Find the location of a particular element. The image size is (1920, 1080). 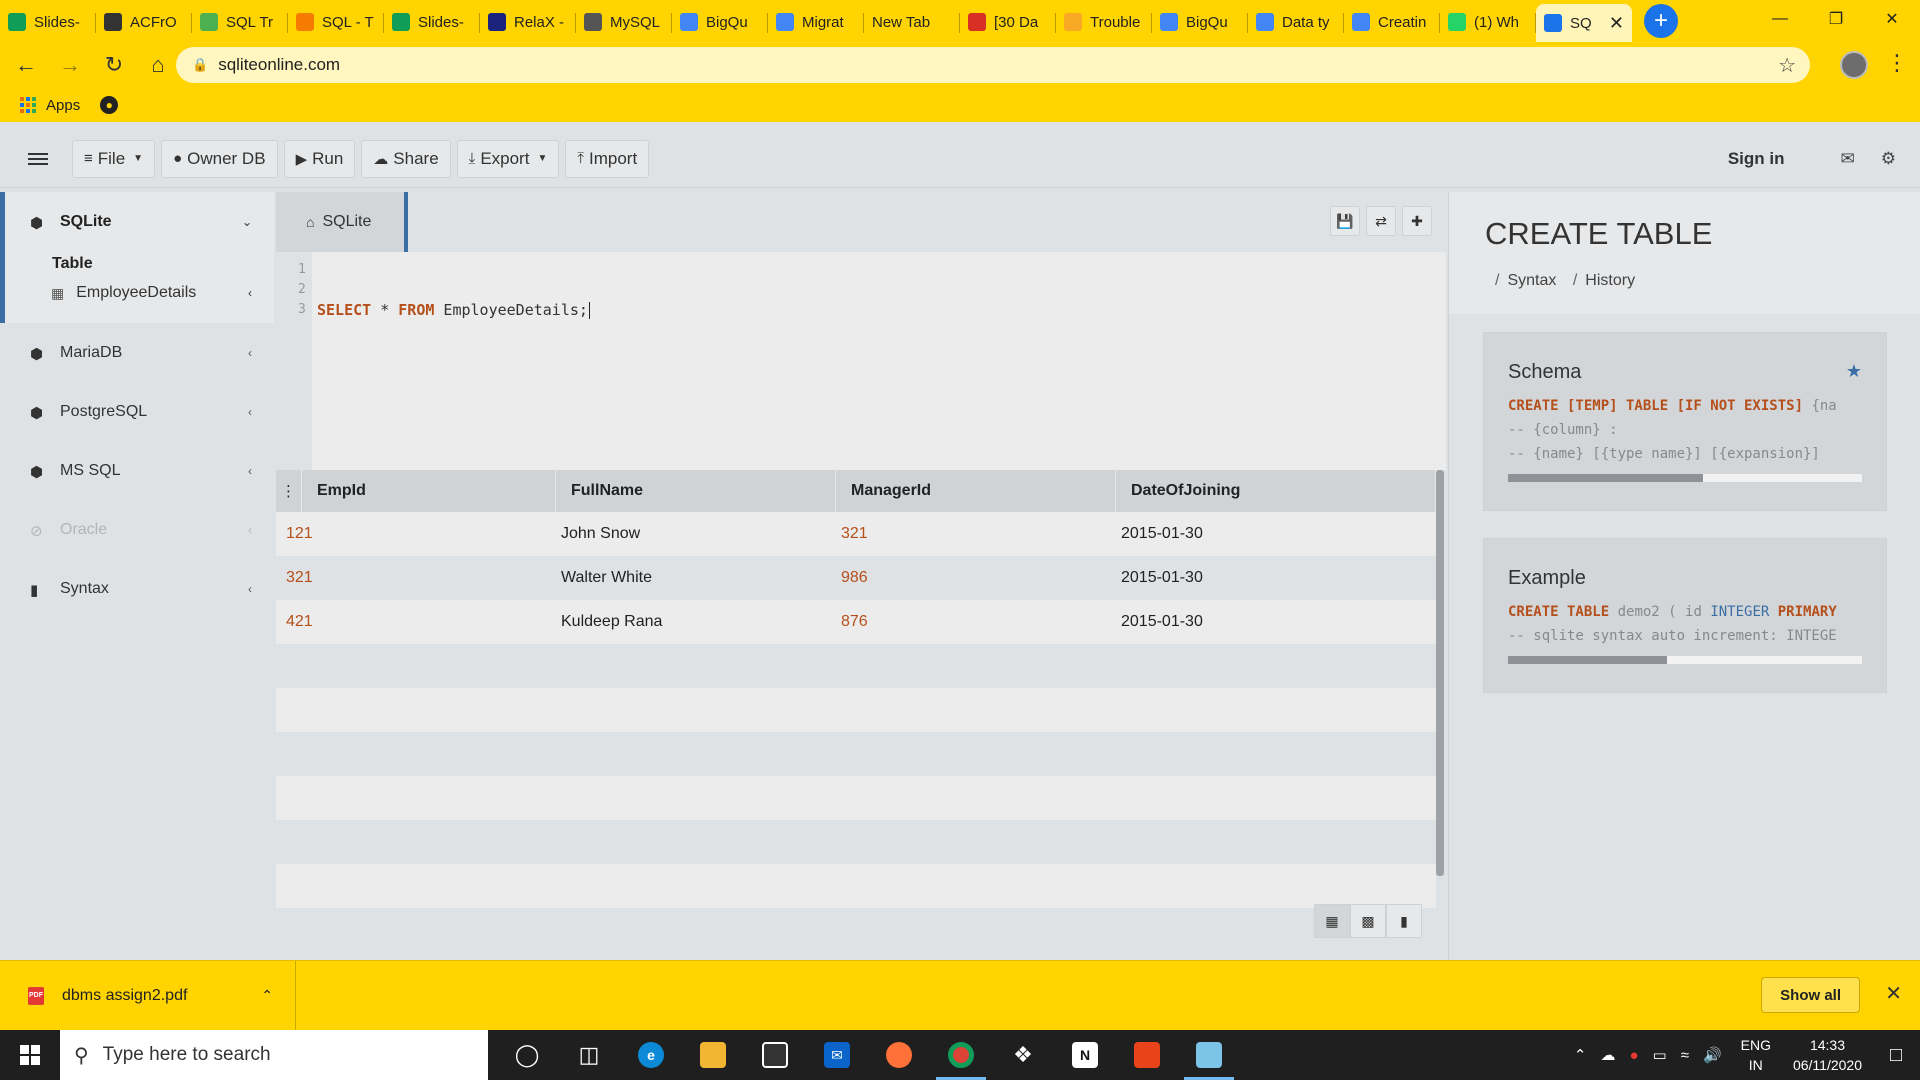

browser-tab: [30 Da is located at coordinates (1008, 22).